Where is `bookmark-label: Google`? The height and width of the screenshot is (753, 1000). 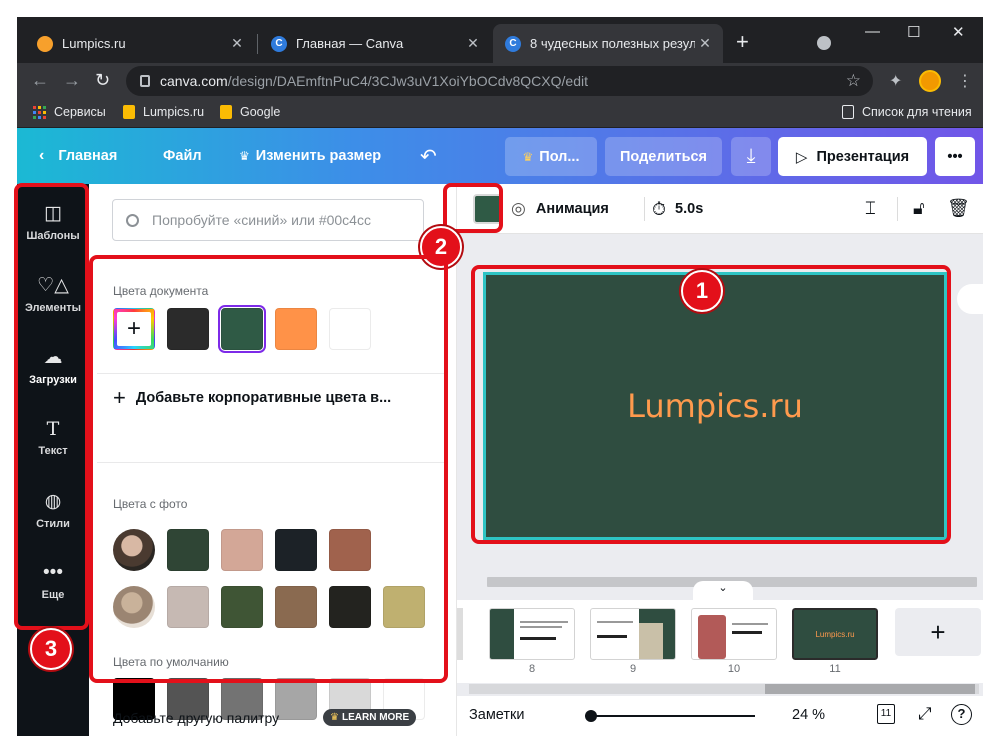 bookmark-label: Google is located at coordinates (260, 112).